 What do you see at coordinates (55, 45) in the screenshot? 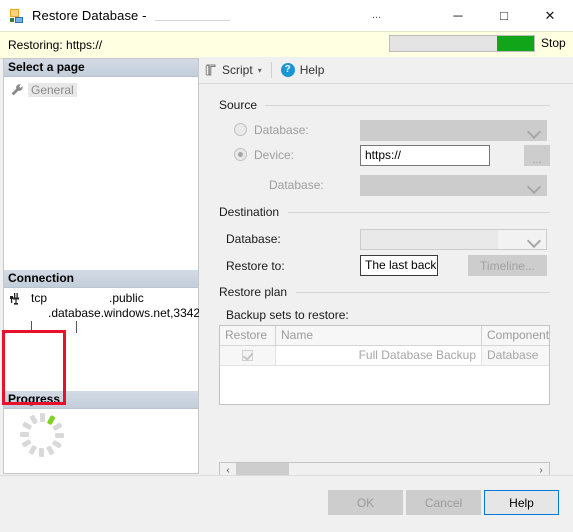
I see `restoring-status-text: Restoring: https://` at bounding box center [55, 45].